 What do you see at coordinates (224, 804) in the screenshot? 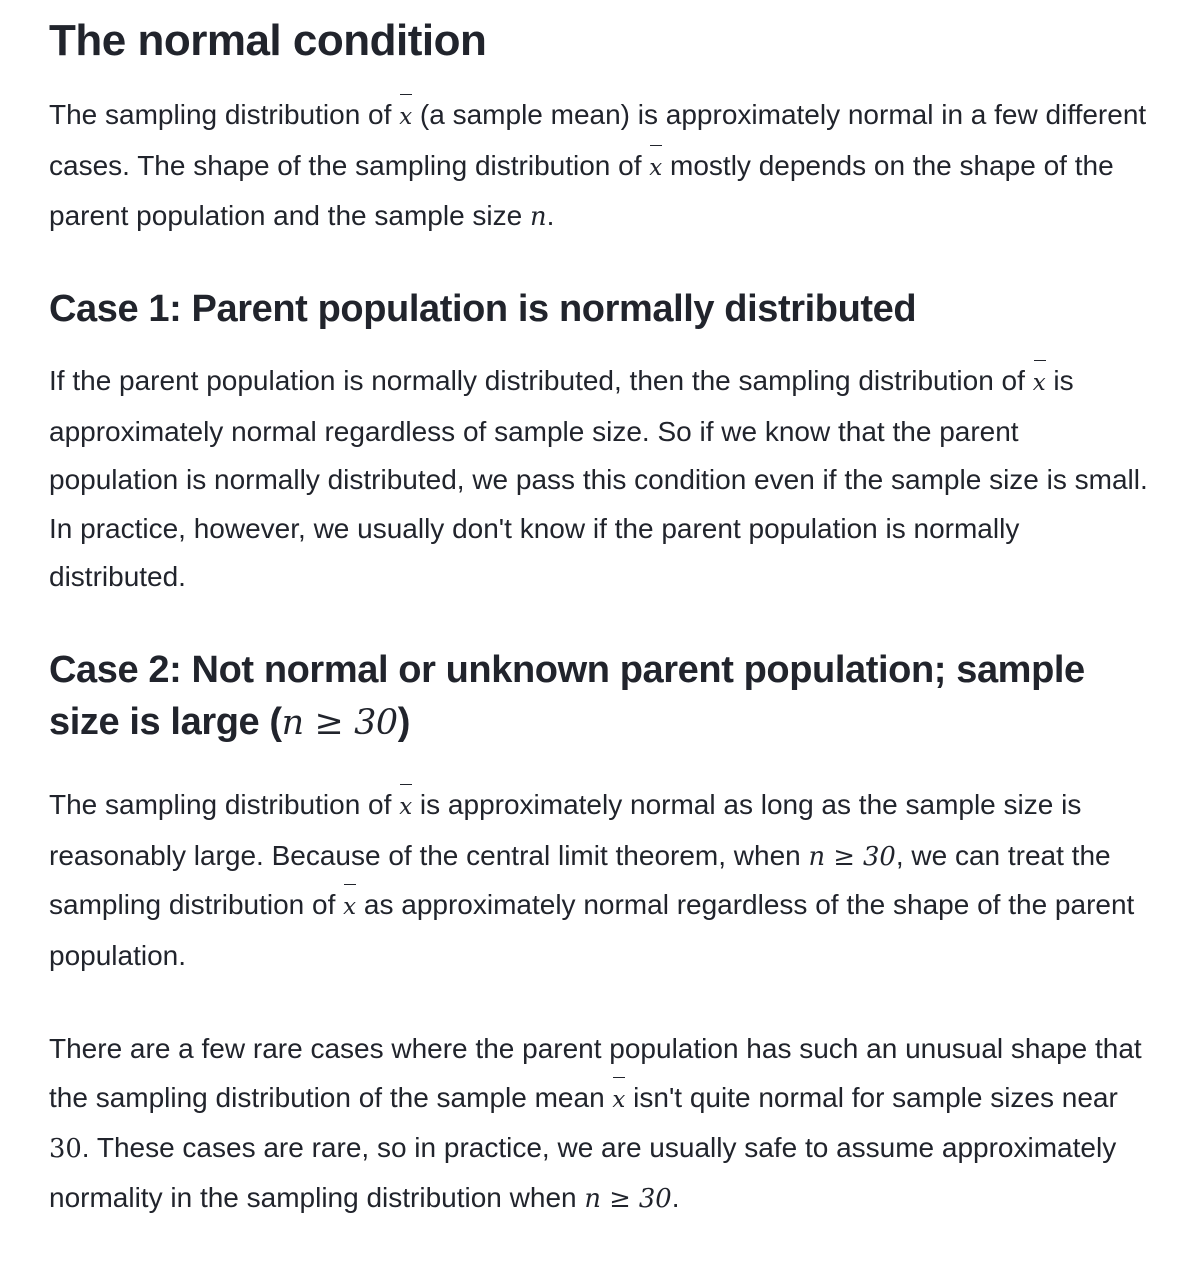
I see `case2-text-1: The sampling distribution of` at bounding box center [224, 804].